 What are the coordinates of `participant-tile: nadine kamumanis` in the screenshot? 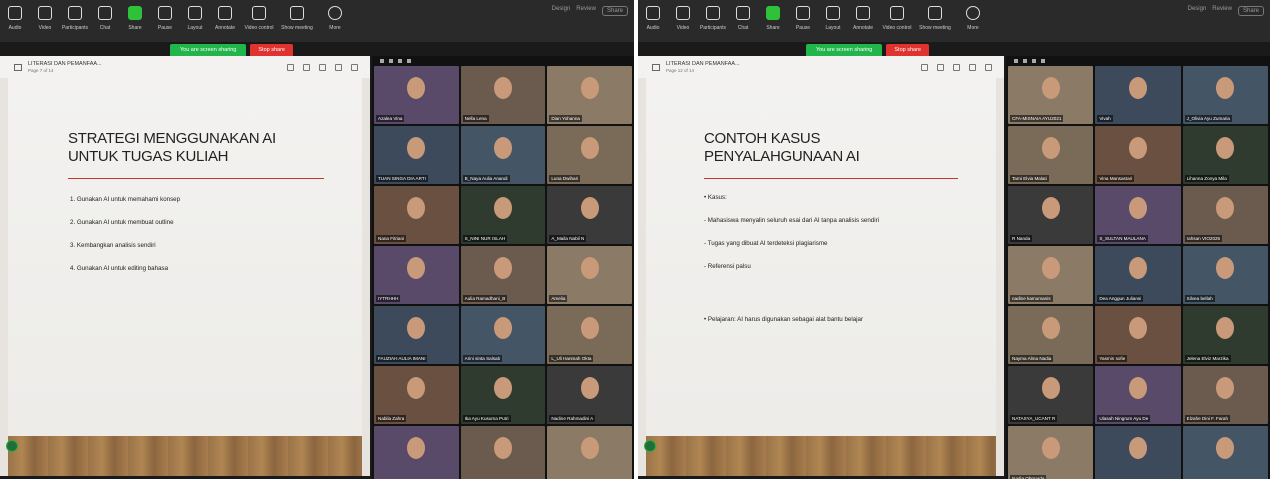 It's located at (1051, 275).